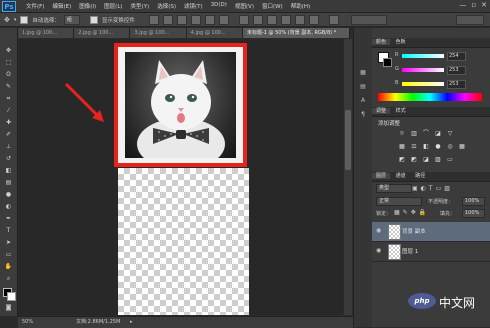 This screenshot has height=328, width=490. I want to click on menu-window: 窗口(W), so click(272, 6).